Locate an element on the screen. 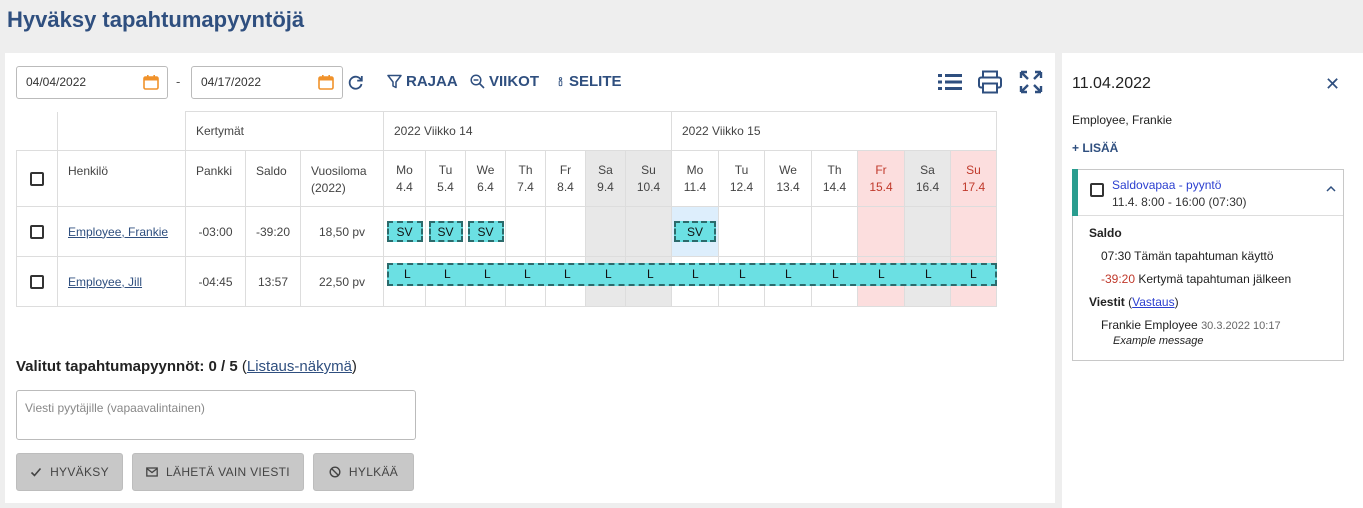 This screenshot has height=508, width=1363. selection-label: Valitut tapahtumapyynnöt: is located at coordinates (110, 366).